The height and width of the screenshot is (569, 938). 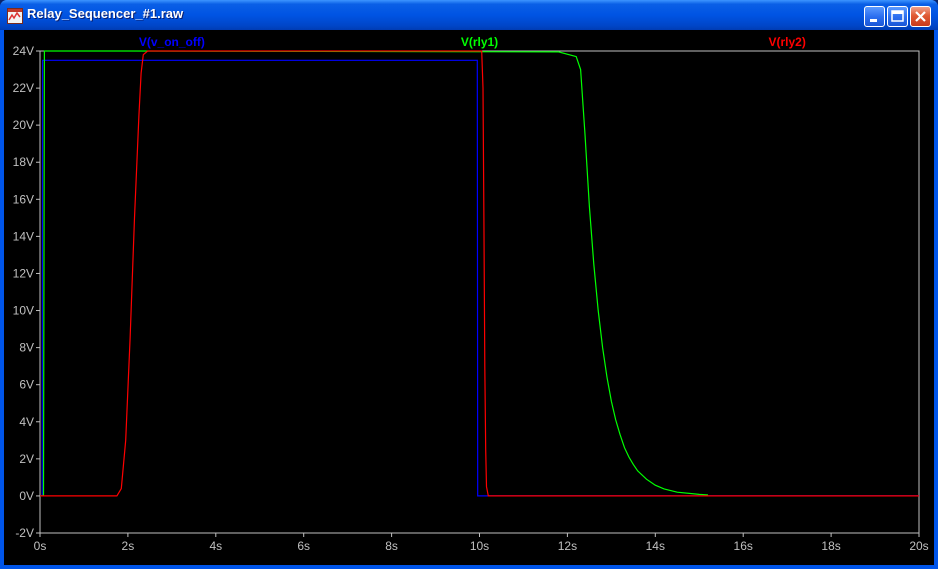 What do you see at coordinates (567, 546) in the screenshot?
I see `x-tick-label: 12s` at bounding box center [567, 546].